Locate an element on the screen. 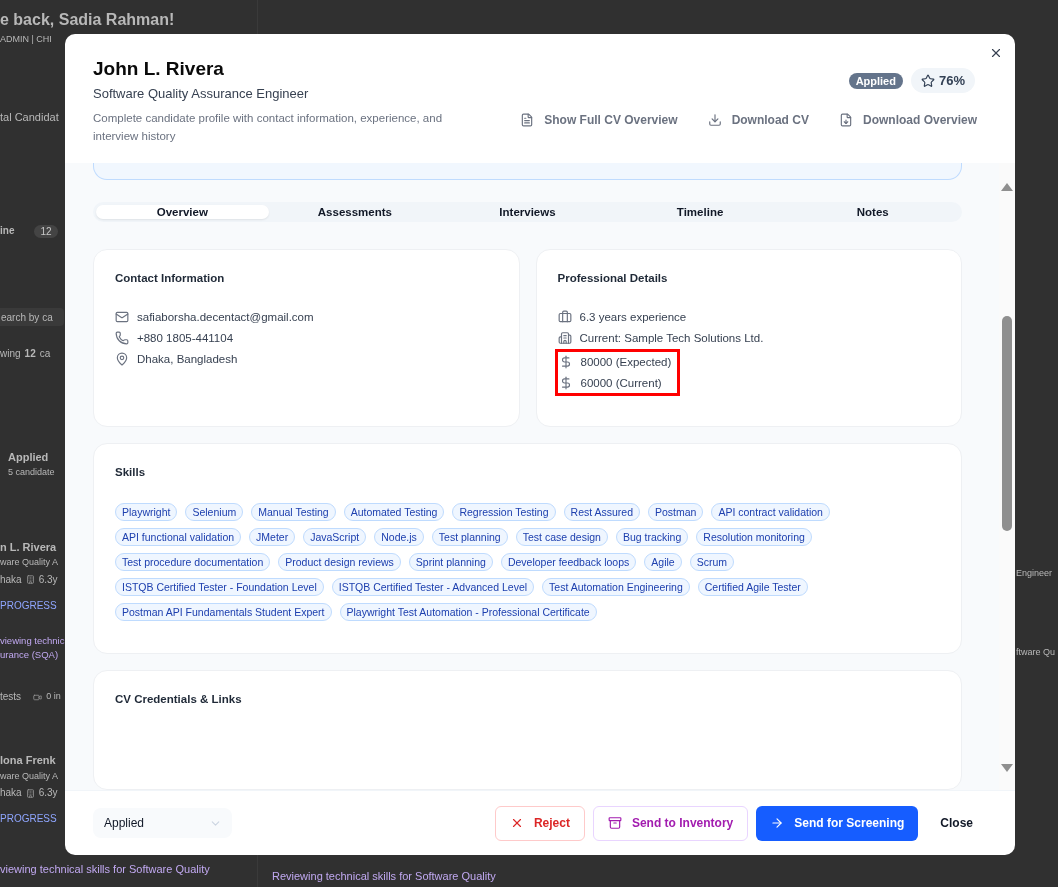  stage-count: 5 candidate is located at coordinates (31, 473).